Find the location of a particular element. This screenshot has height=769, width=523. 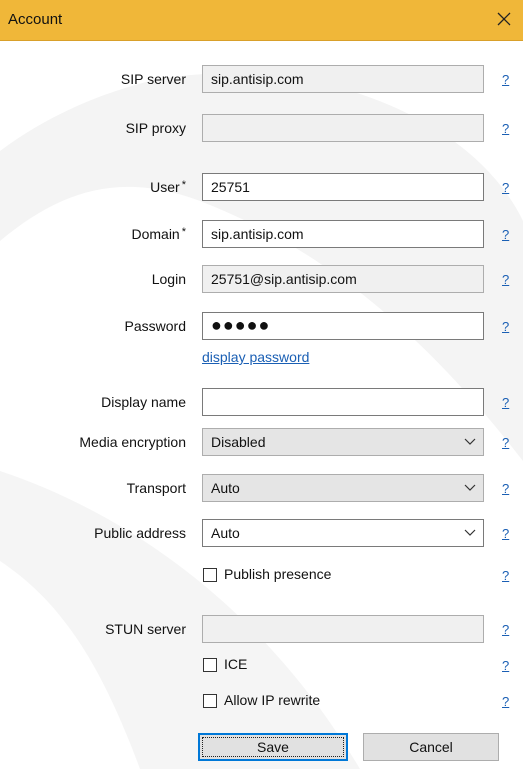

user-label-text: User is located at coordinates (165, 187).